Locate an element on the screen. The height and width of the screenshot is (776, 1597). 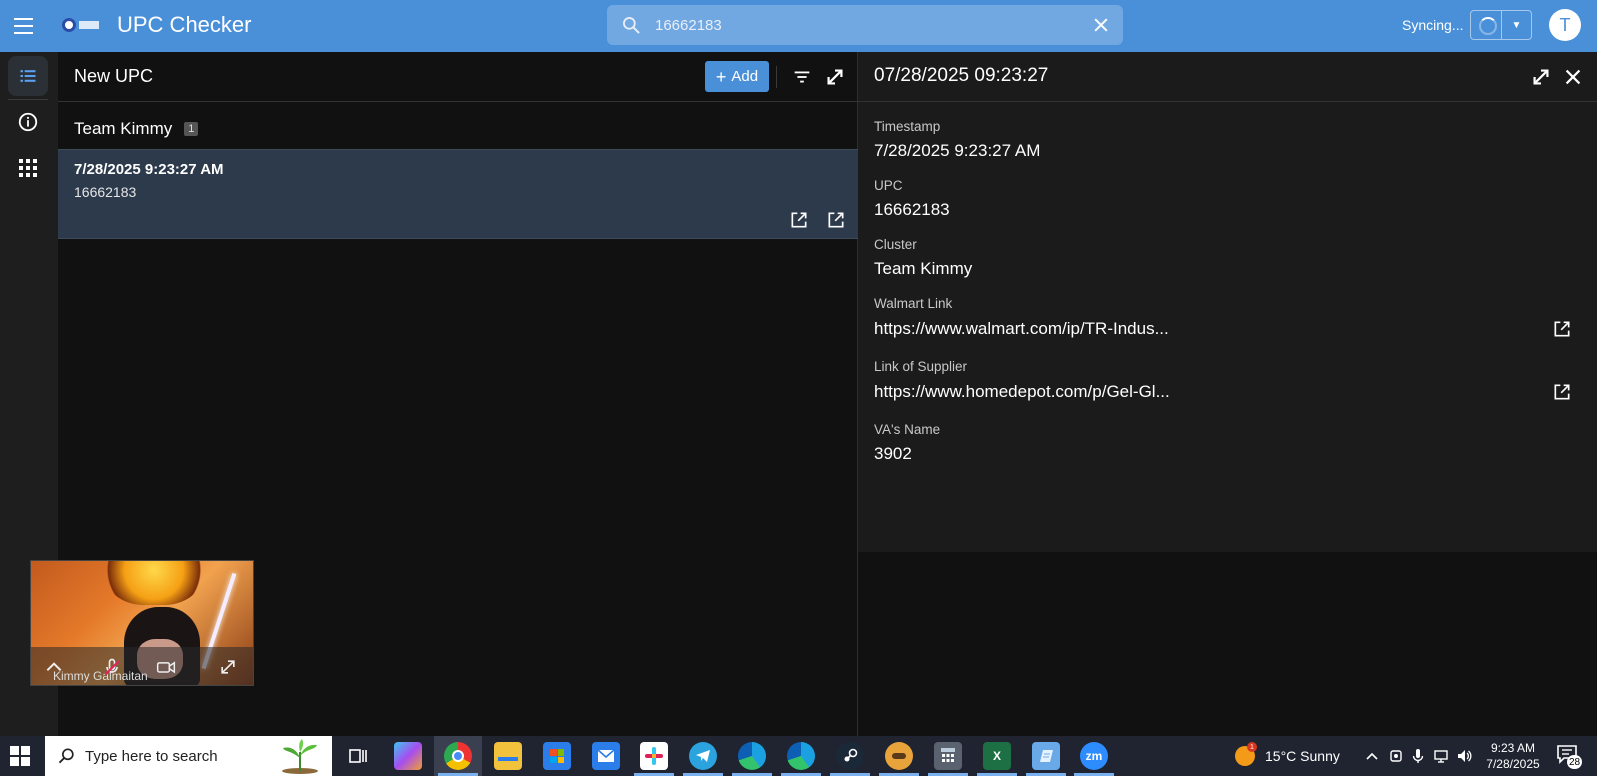
record-upc: 16662183 is located at coordinates (105, 192).